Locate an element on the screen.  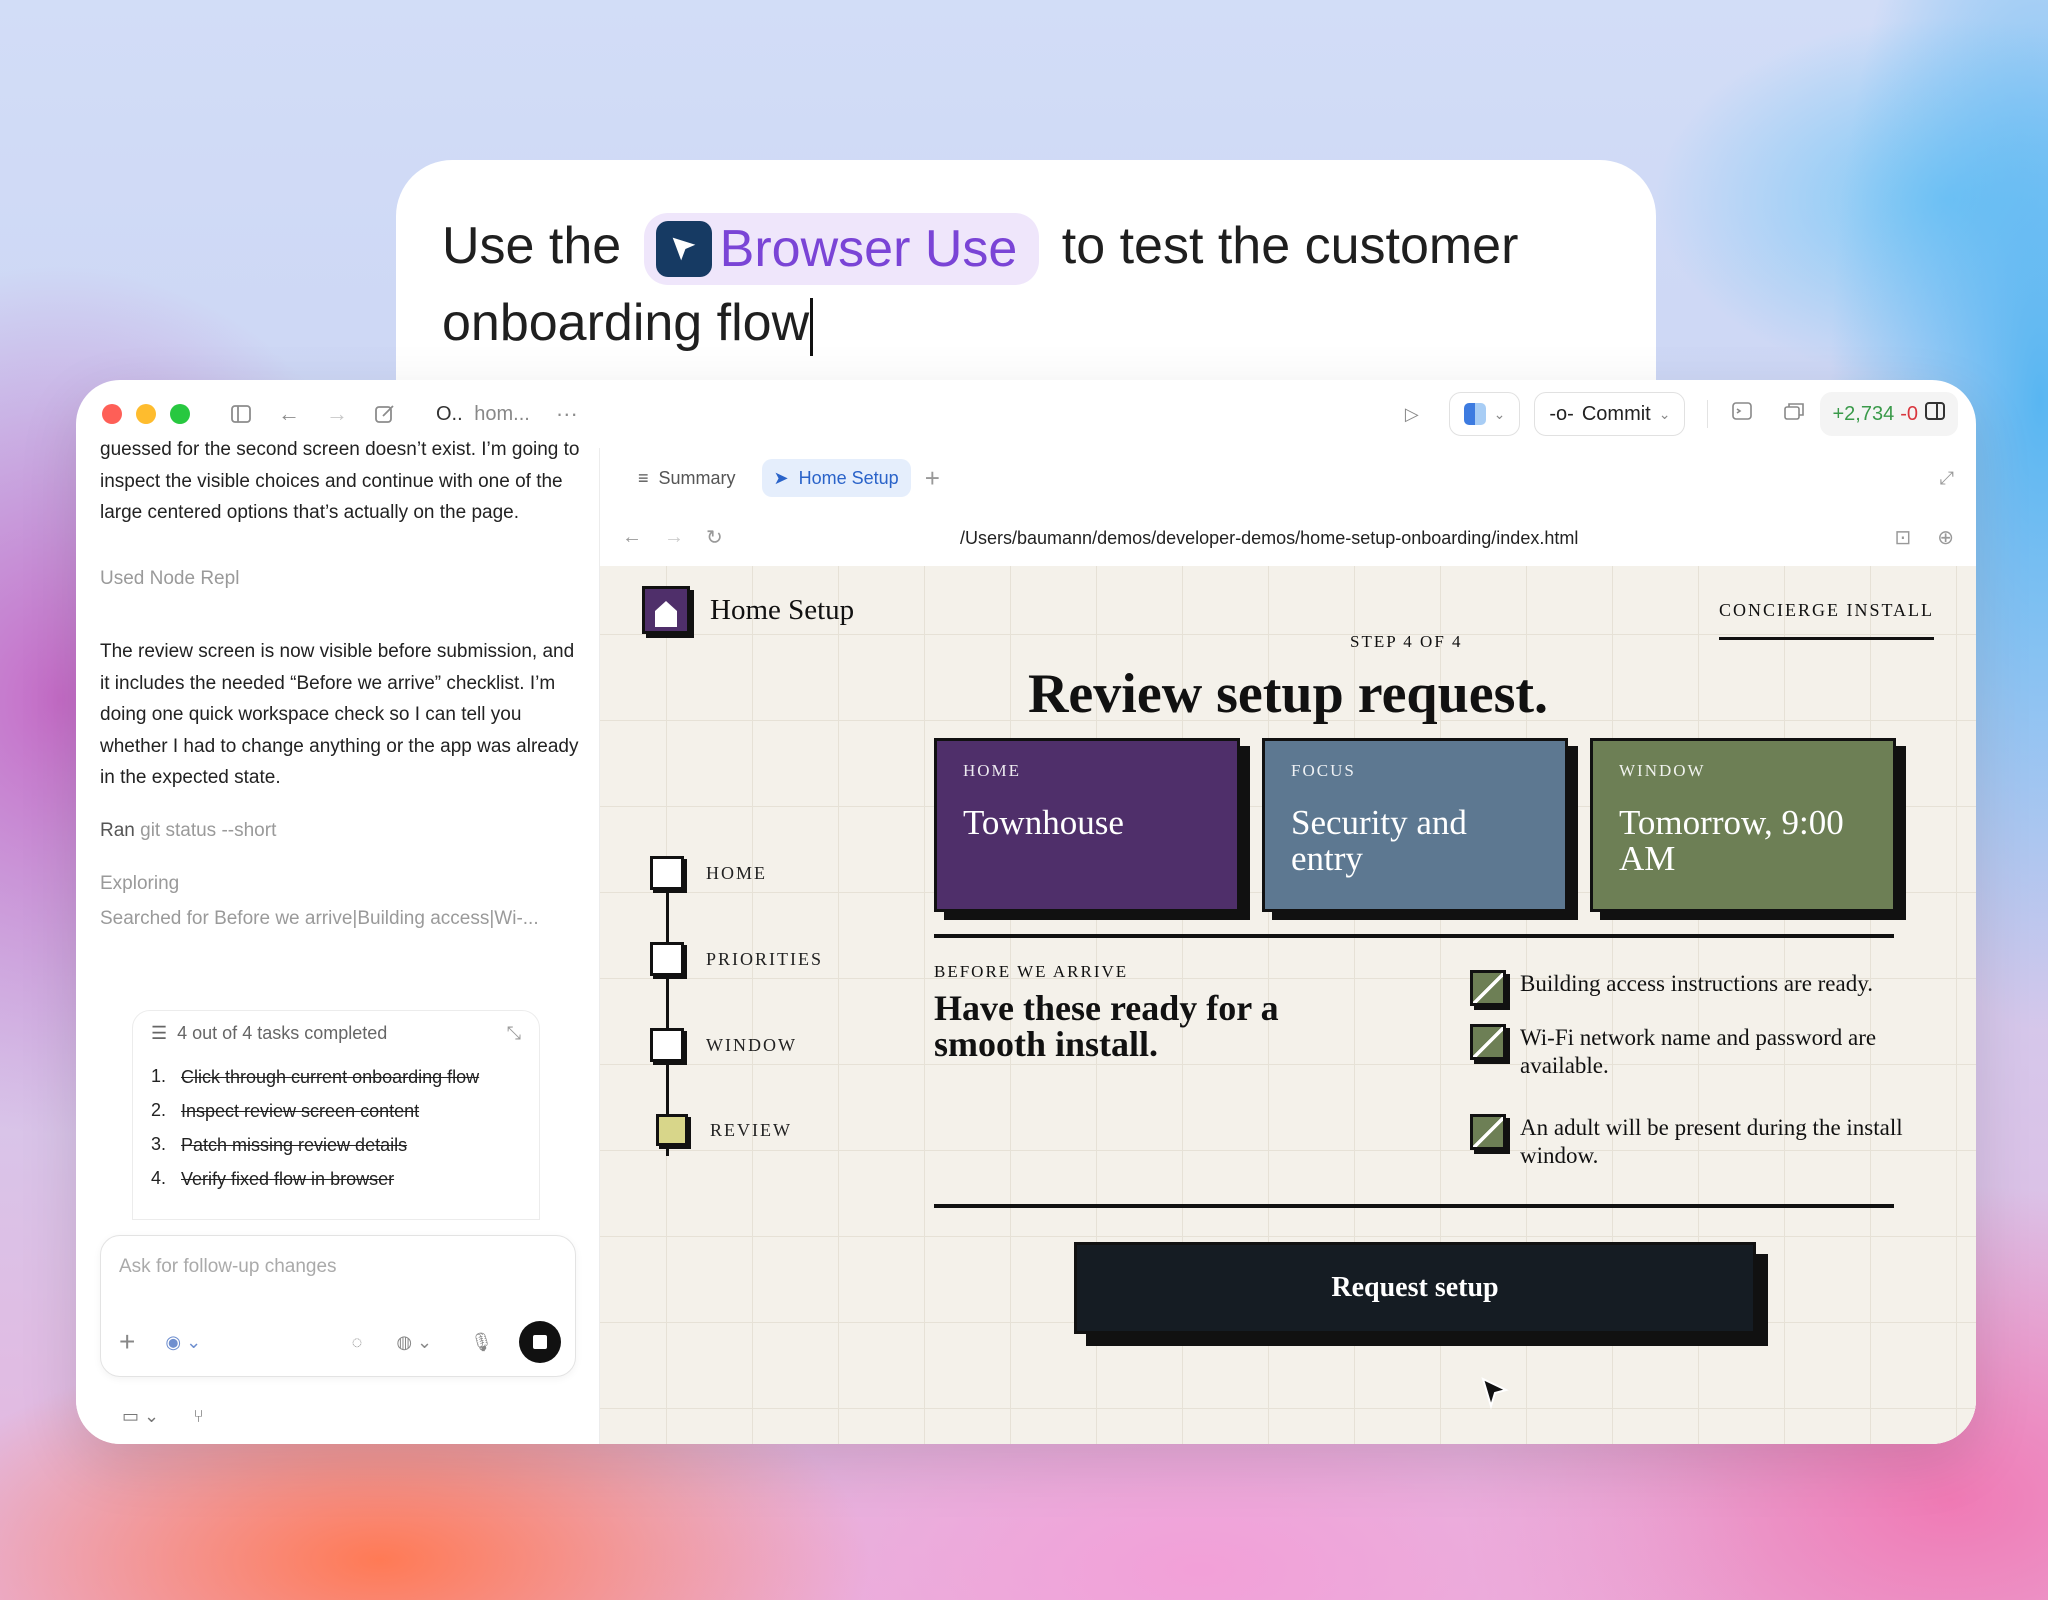
exploring-label: Exploring is located at coordinates (140, 883).